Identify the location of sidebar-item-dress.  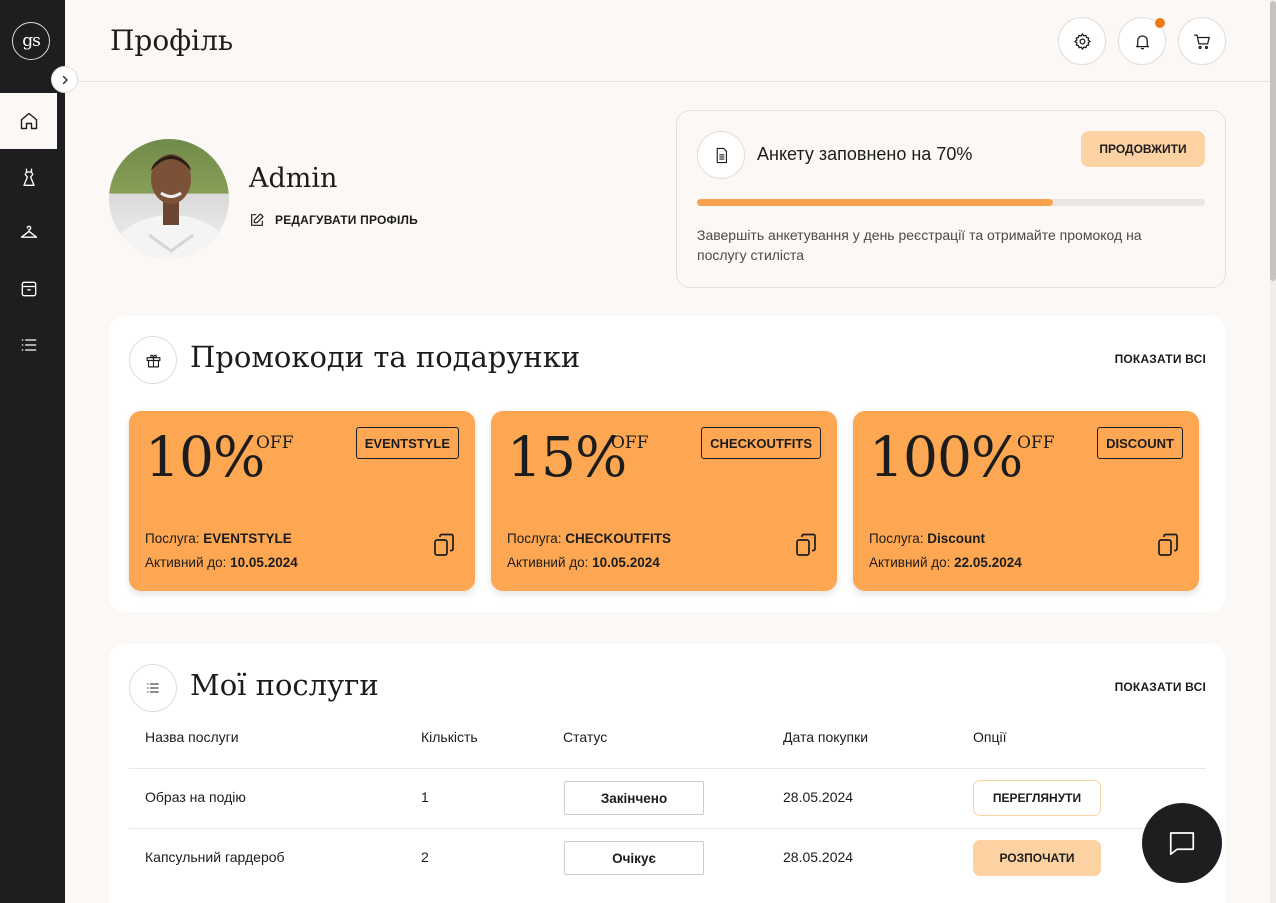
(28, 177).